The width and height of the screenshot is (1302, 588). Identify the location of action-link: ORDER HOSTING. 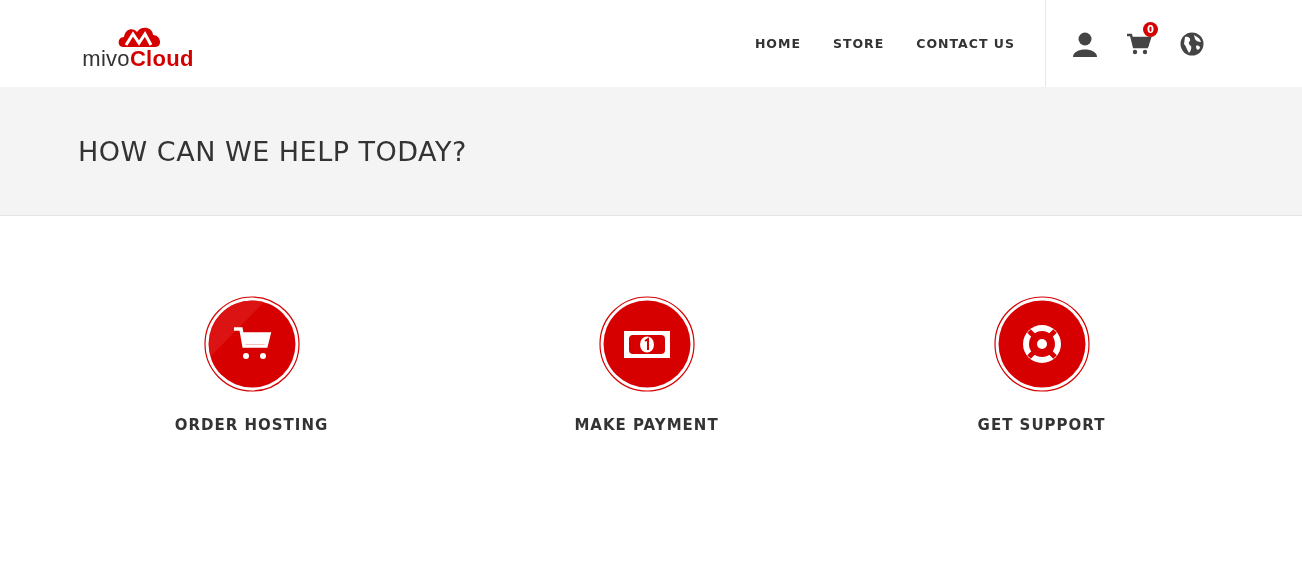
(251, 425).